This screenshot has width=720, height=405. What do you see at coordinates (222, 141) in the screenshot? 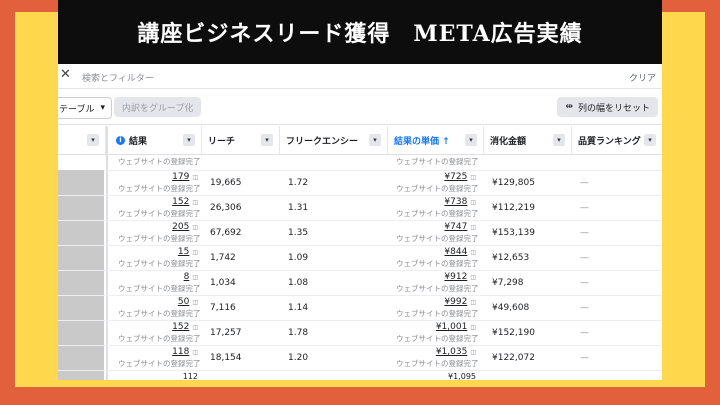
I see `header-reach-label: リーチ` at bounding box center [222, 141].